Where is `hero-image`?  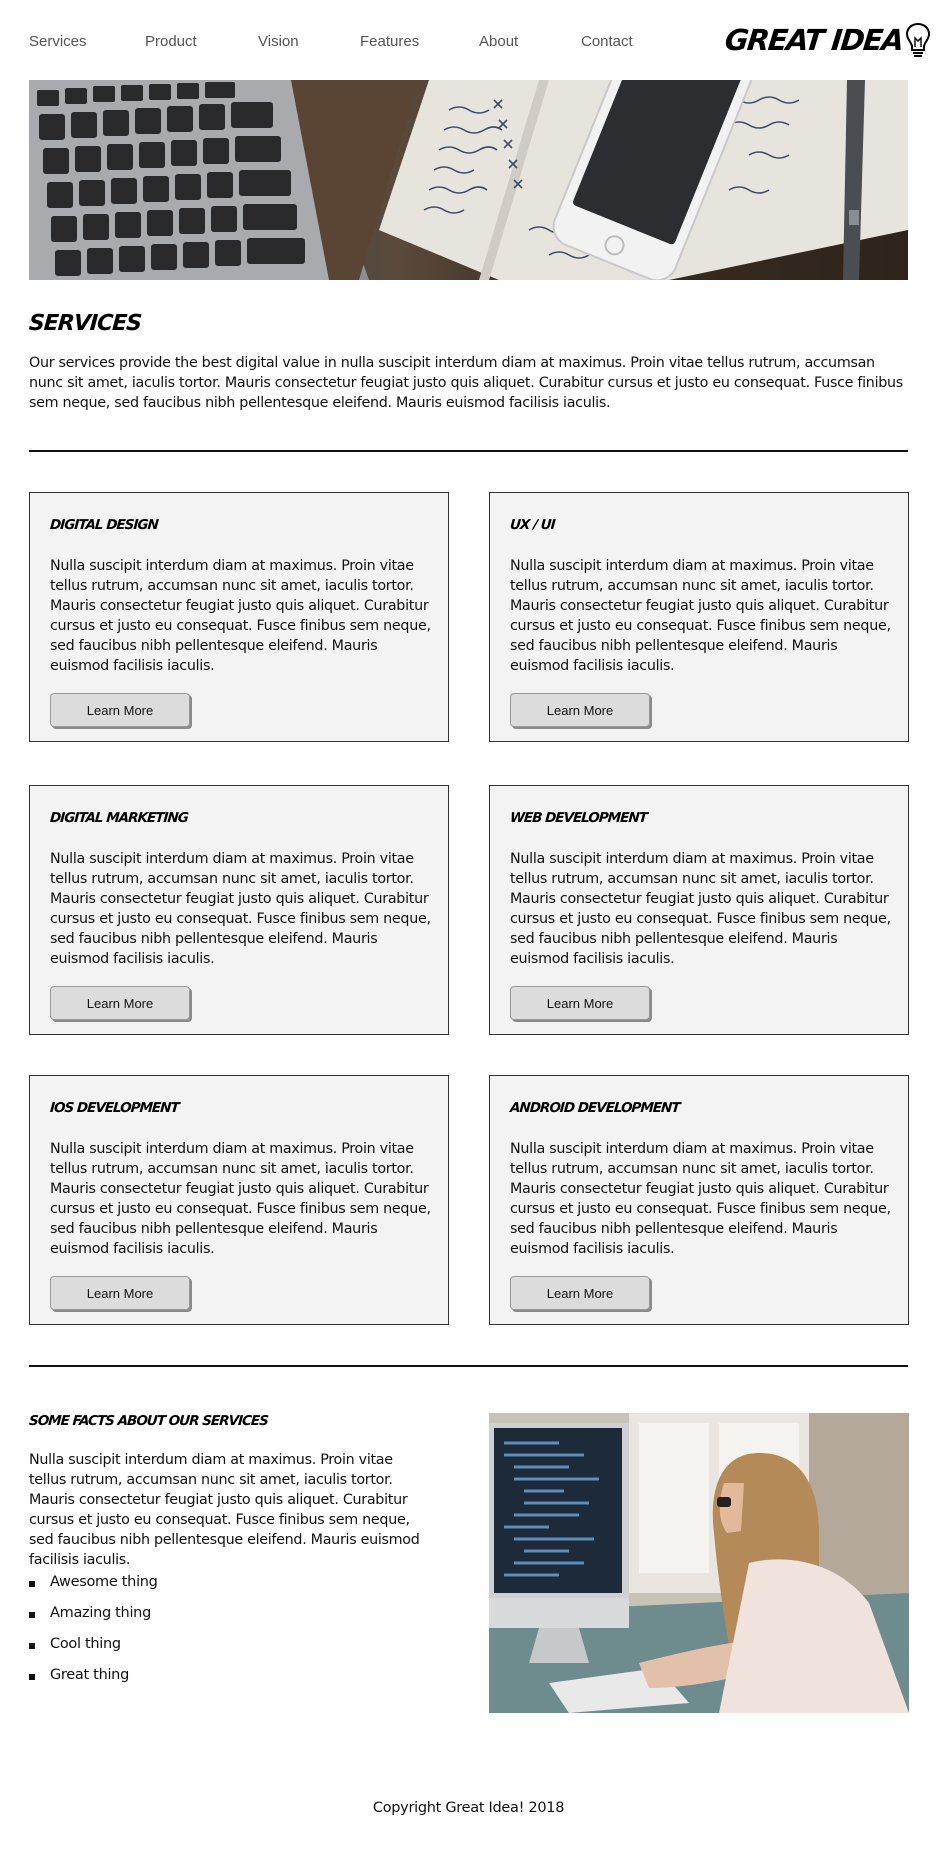
hero-image is located at coordinates (468, 180).